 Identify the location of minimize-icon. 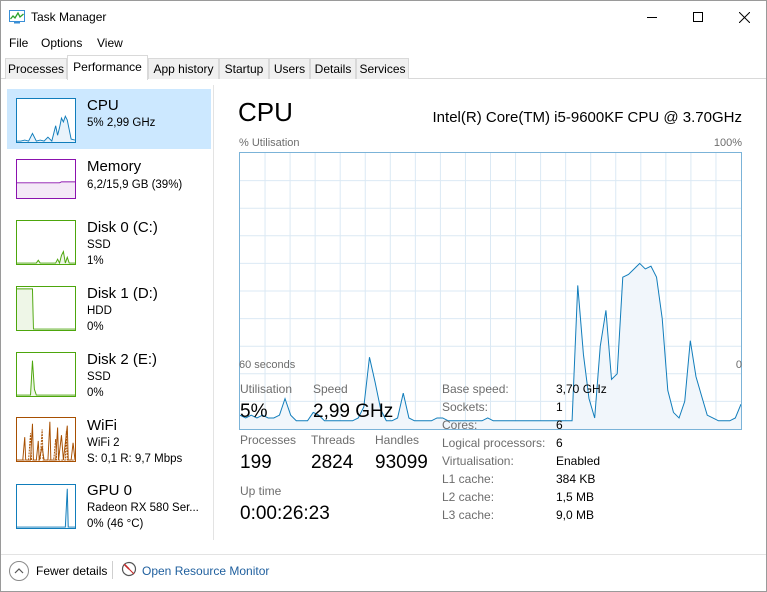
(652, 17).